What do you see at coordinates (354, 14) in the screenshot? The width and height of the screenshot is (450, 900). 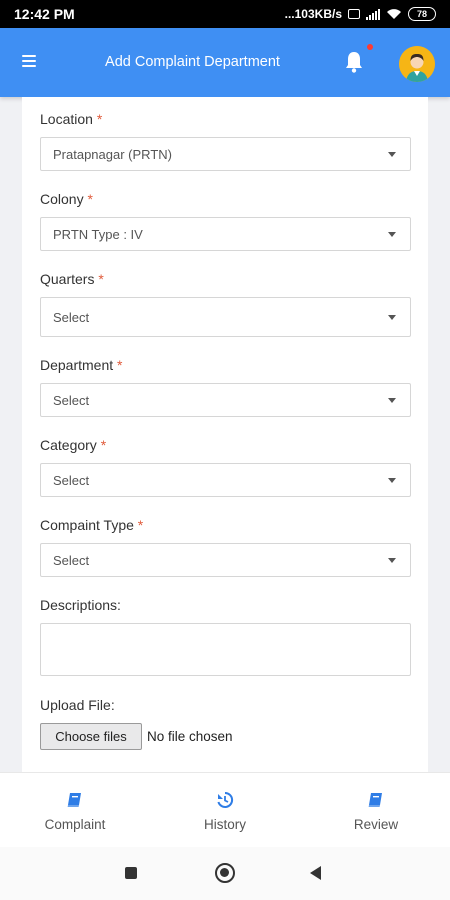 I see `volte-icon` at bounding box center [354, 14].